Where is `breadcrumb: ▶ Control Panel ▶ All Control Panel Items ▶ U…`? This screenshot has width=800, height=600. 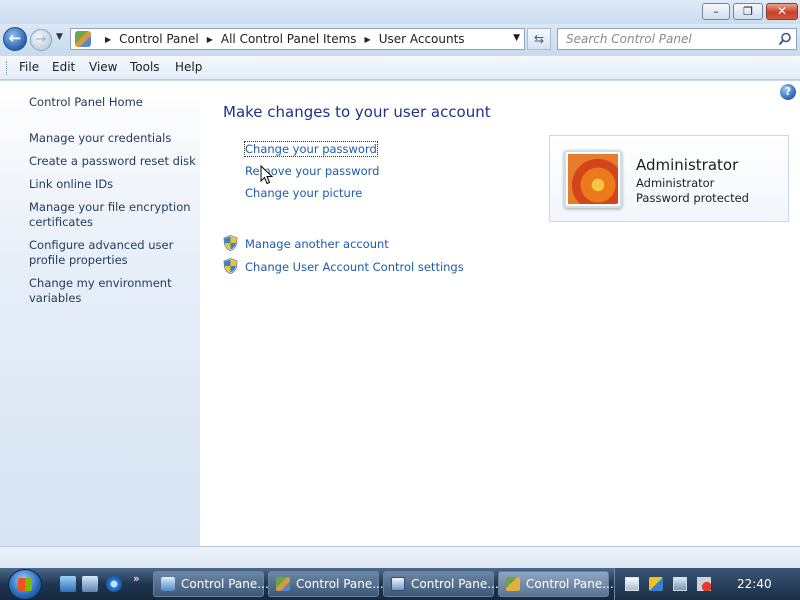
breadcrumb: ▶ Control Panel ▶ All Control Panel Items ▶ U… is located at coordinates (281, 39).